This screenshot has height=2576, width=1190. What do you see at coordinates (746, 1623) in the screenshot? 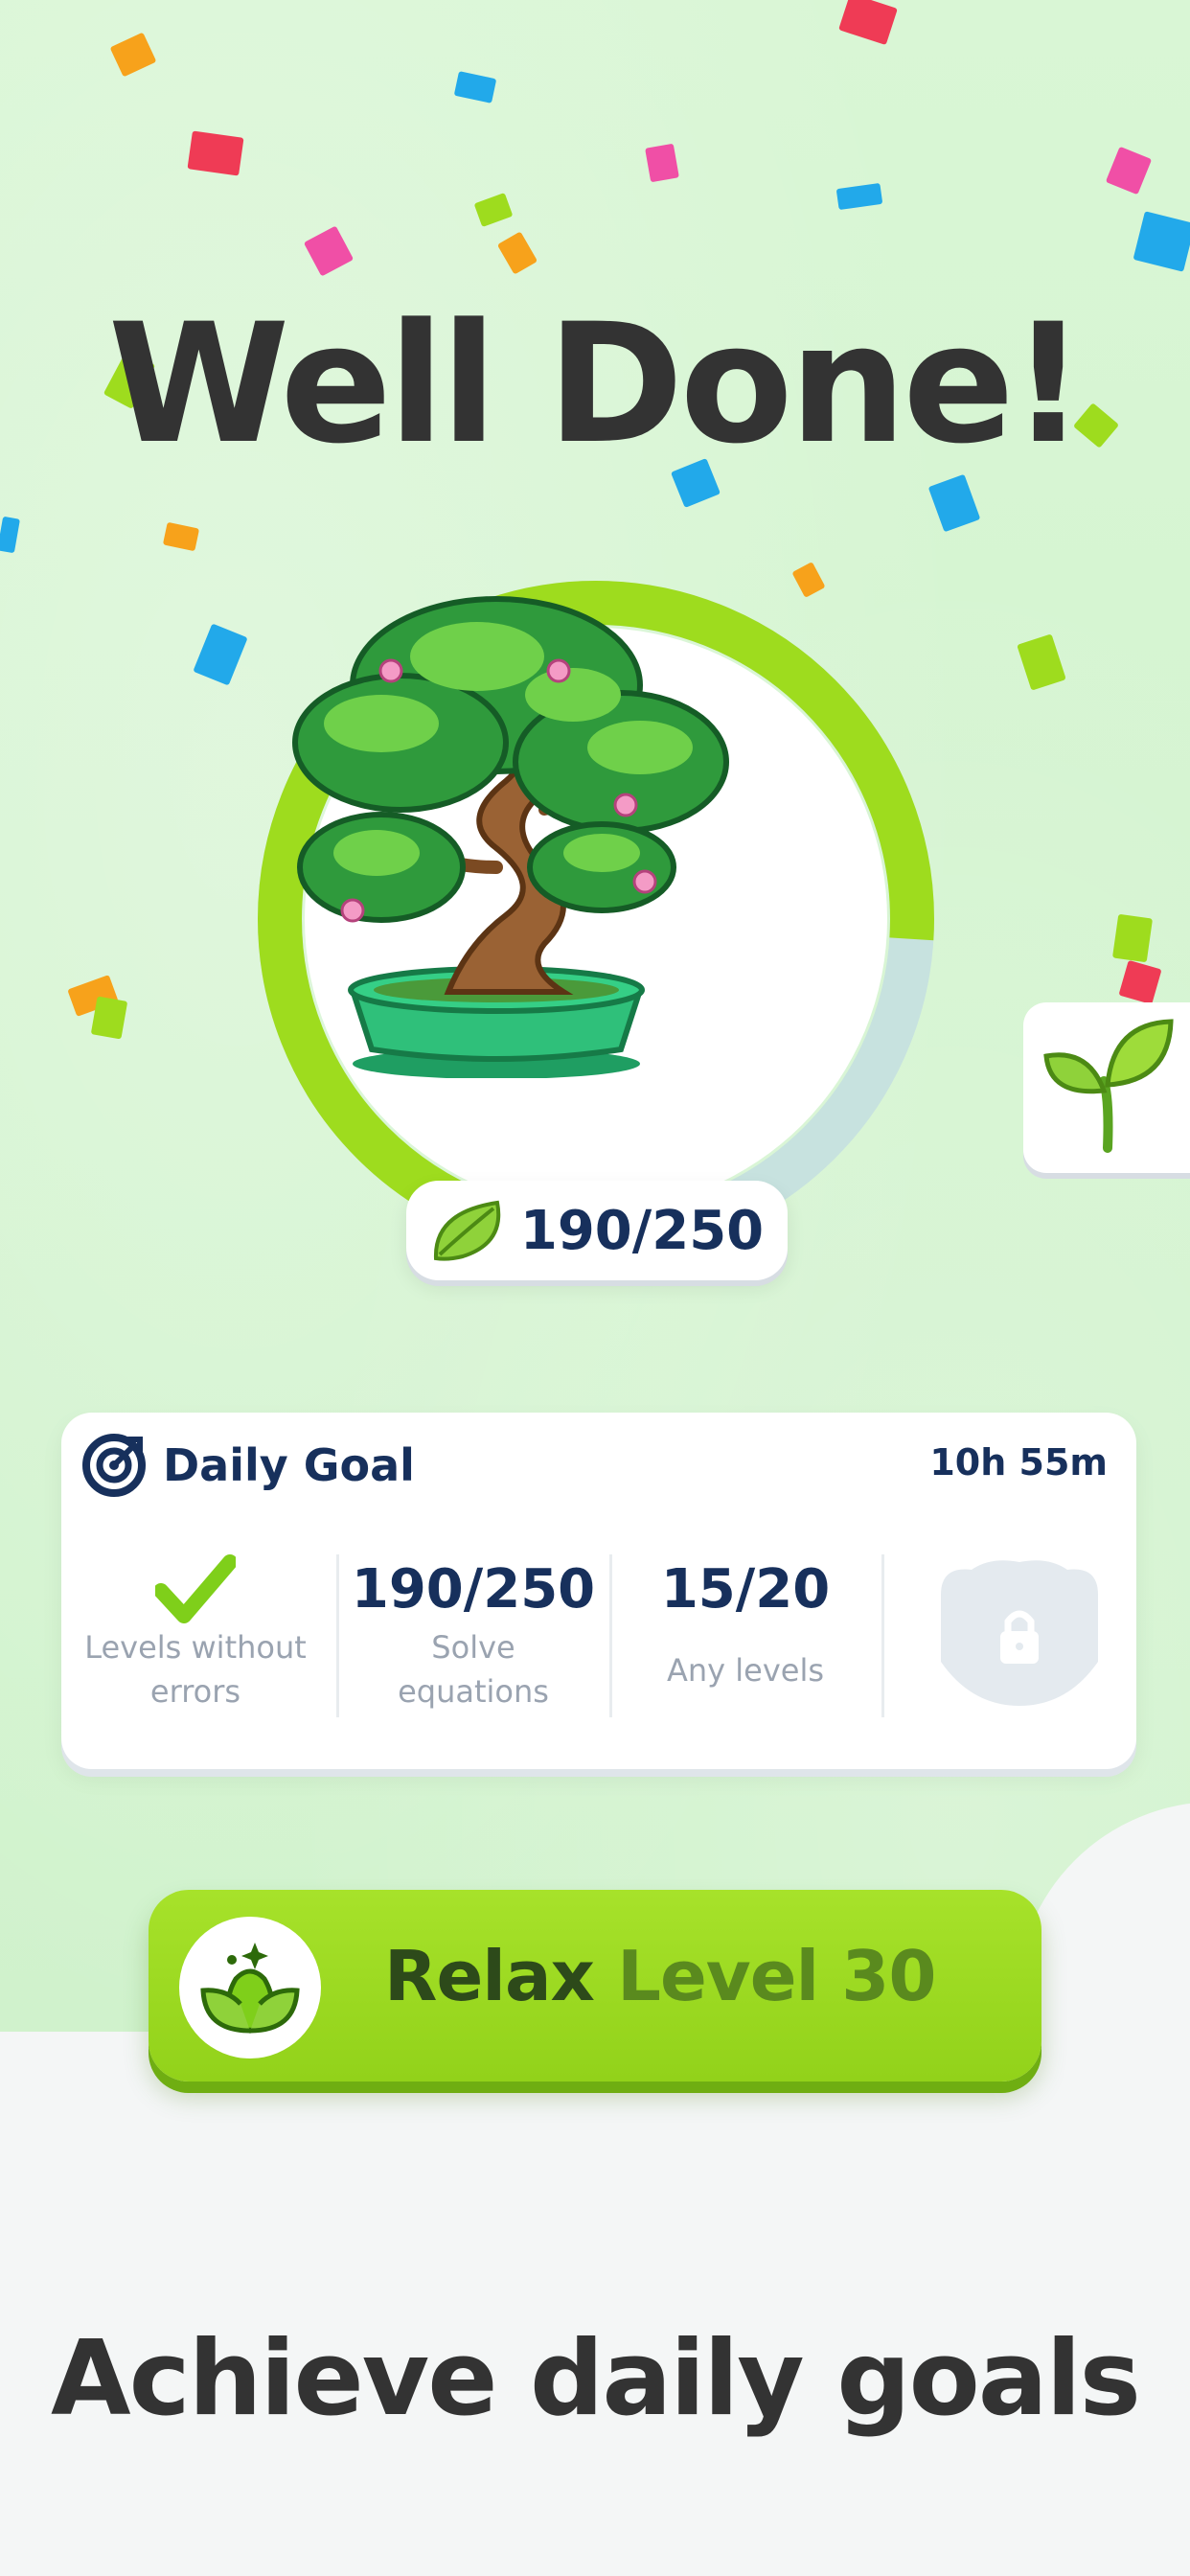
I see `goal-task-any-levels: 15/20 Any levels` at bounding box center [746, 1623].